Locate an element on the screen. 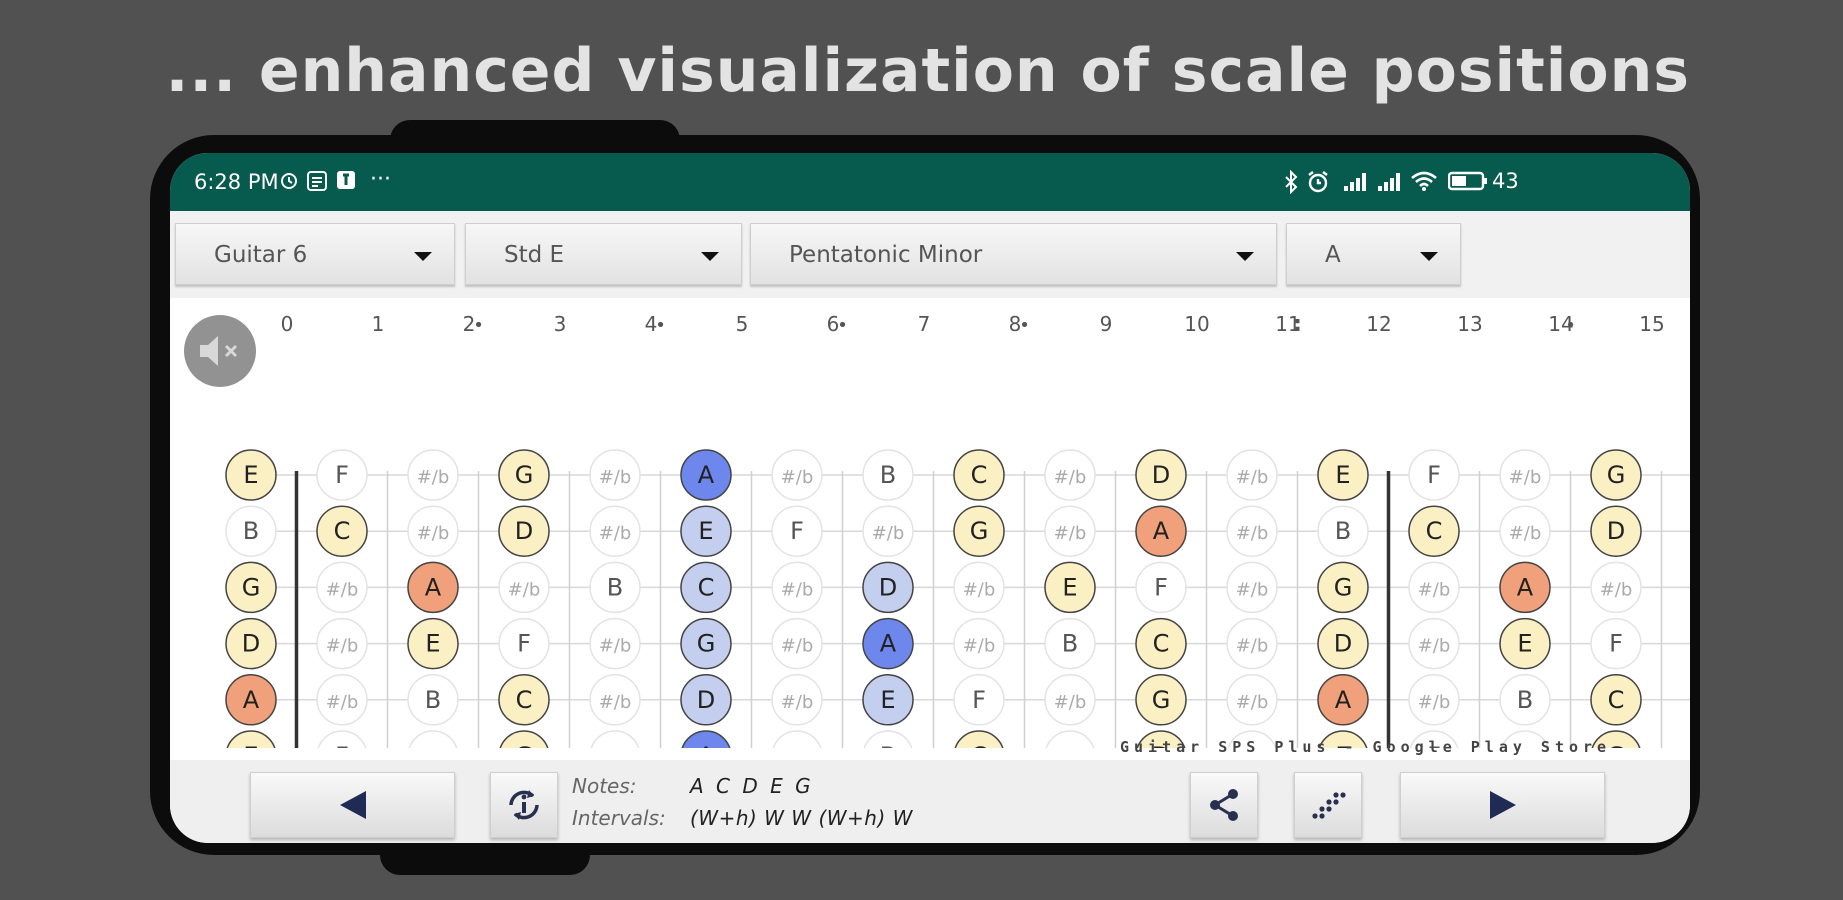  share-button is located at coordinates (1224, 805).